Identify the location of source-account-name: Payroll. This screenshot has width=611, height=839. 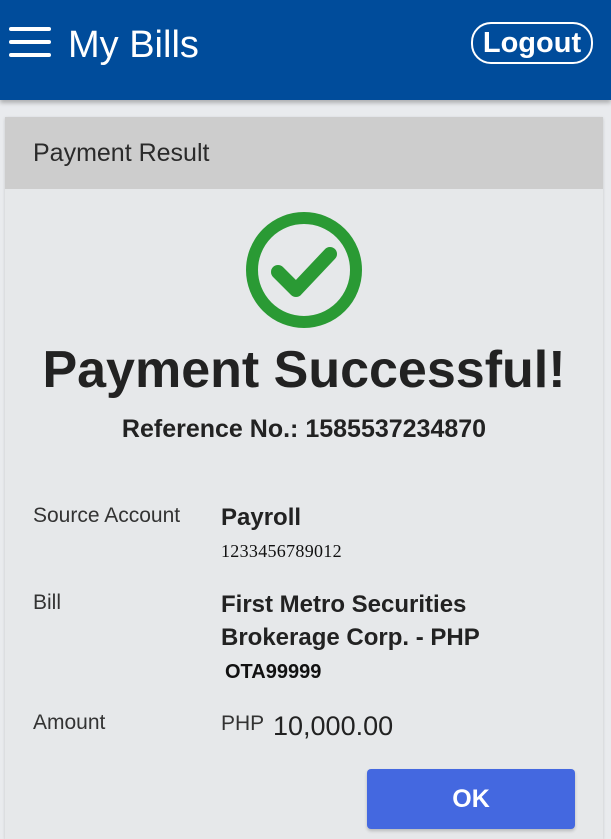
(261, 517).